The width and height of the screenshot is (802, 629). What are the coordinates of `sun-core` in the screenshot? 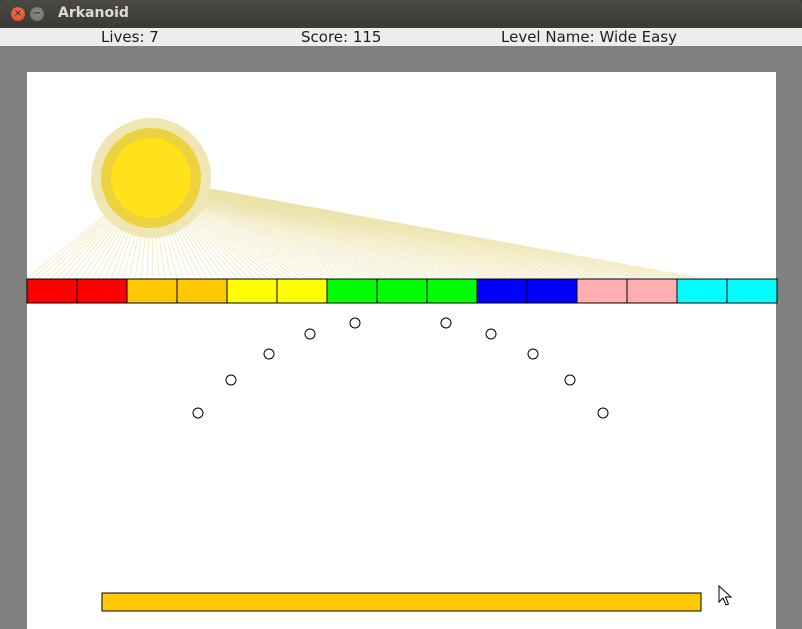 It's located at (151, 178).